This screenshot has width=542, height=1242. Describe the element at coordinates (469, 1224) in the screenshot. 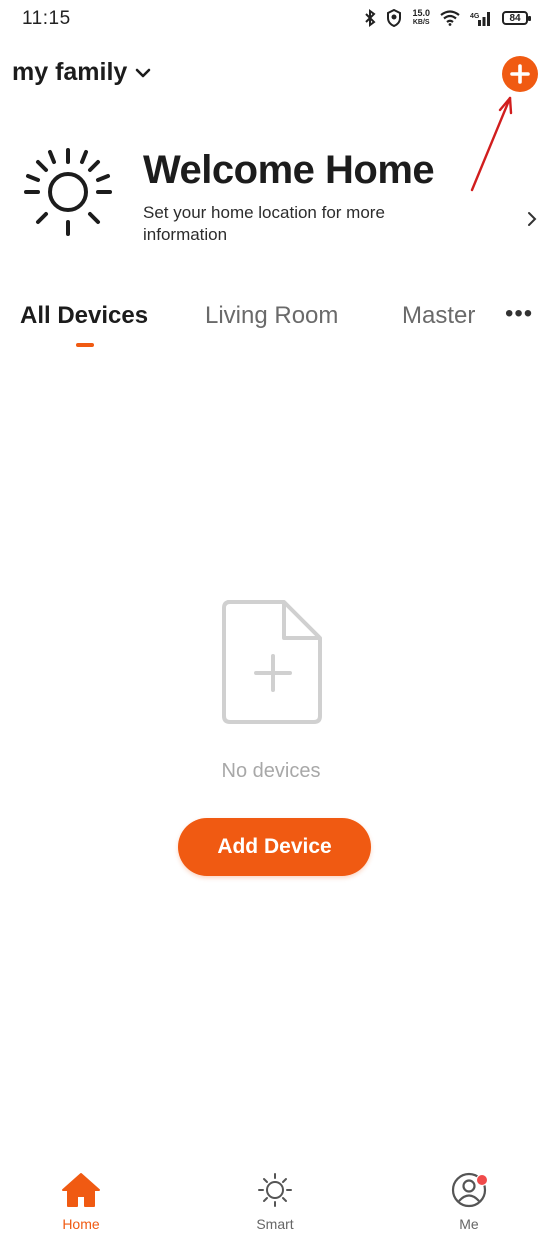

I see `nav-me-label: Me` at that location.